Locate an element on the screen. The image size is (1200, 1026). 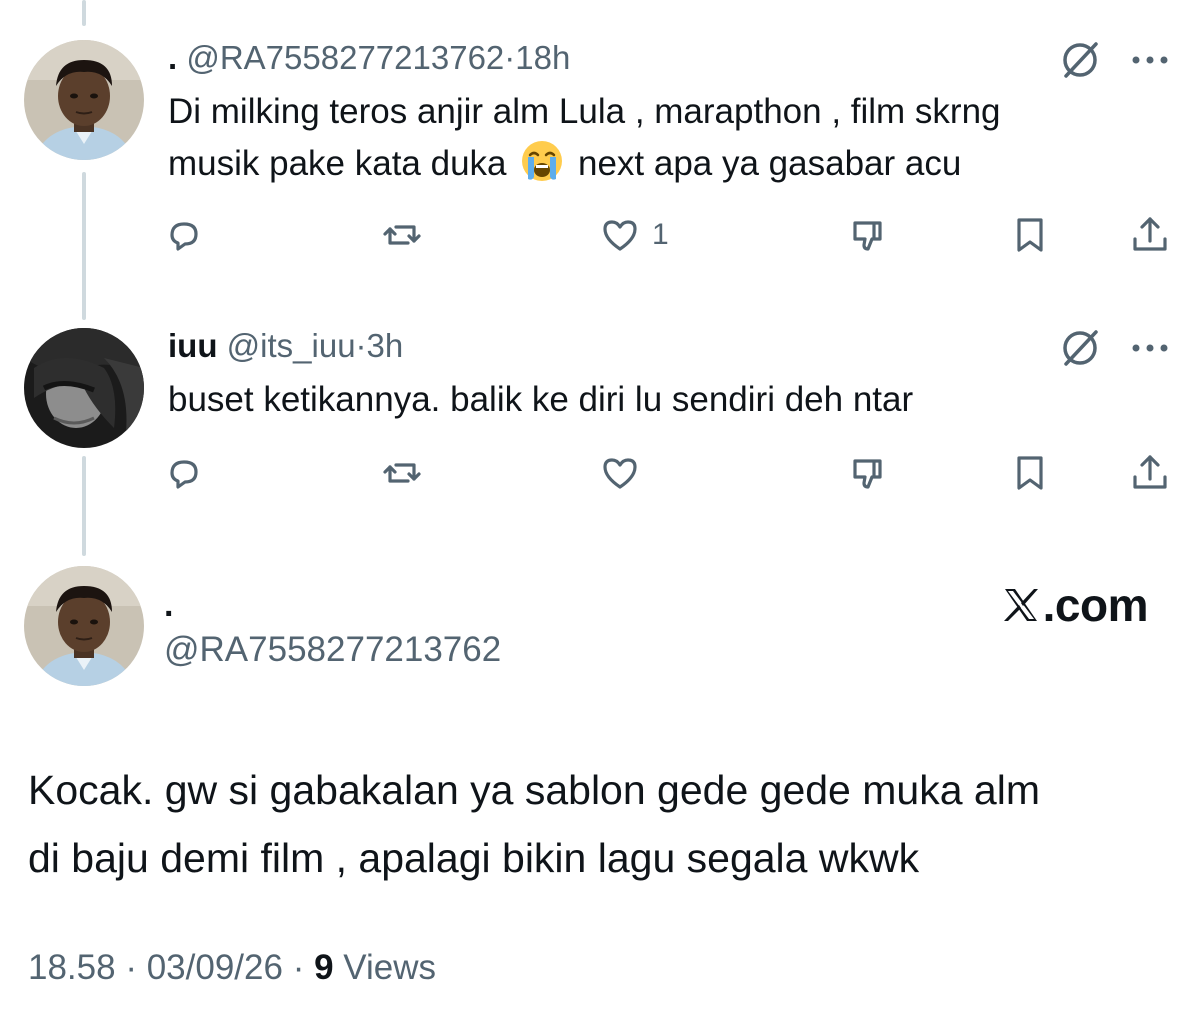
user-handle: @its_iuu is located at coordinates (291, 345).